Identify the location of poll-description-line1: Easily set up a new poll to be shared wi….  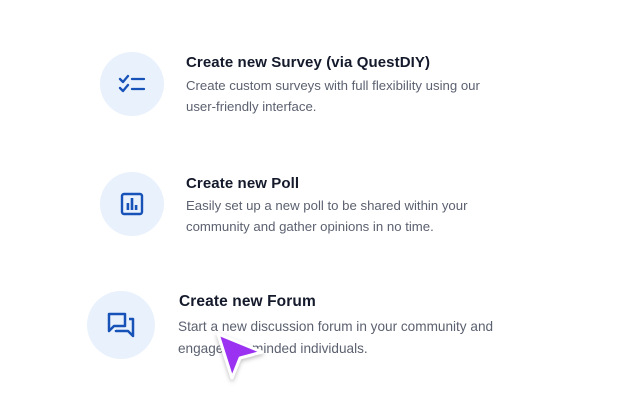
(327, 205).